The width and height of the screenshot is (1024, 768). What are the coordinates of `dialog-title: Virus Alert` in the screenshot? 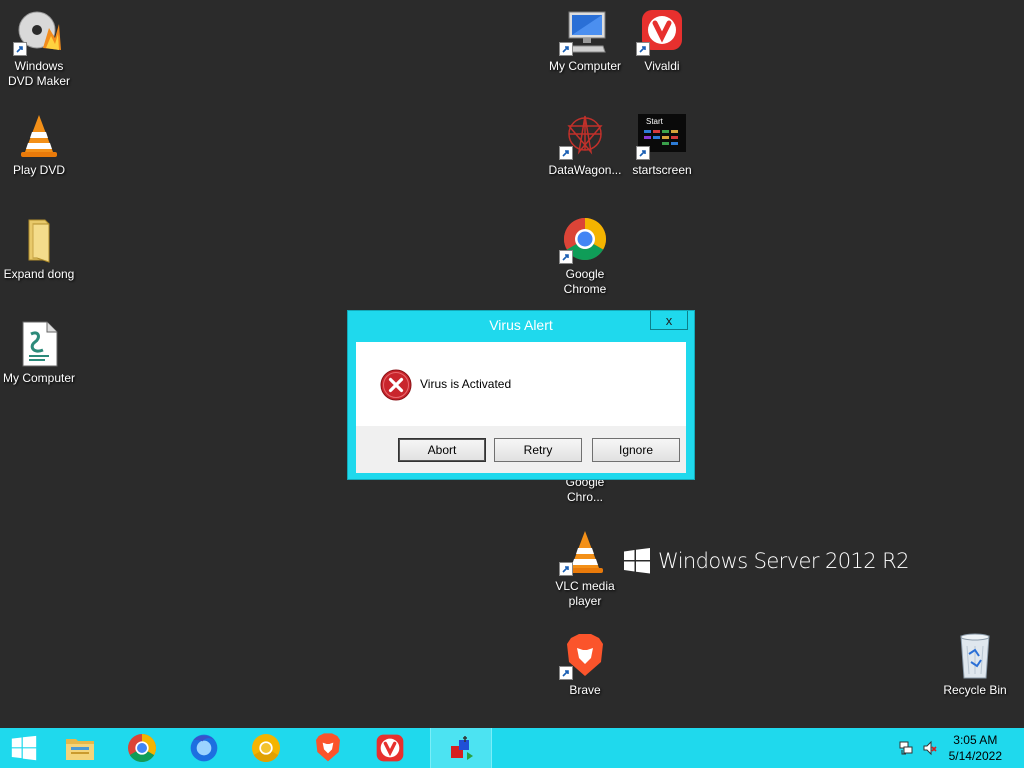 It's located at (521, 325).